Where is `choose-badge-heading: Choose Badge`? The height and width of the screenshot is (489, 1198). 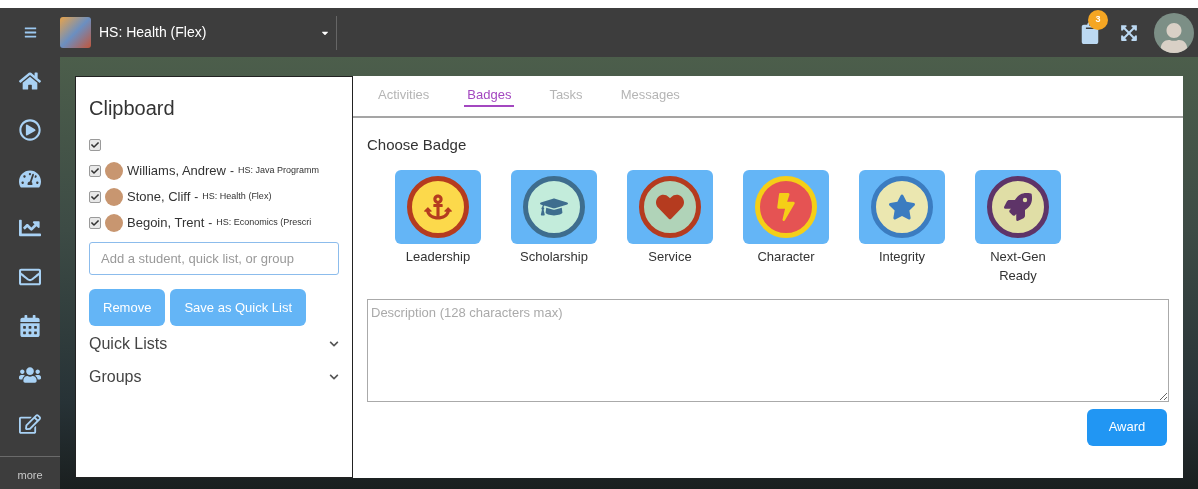
choose-badge-heading: Choose Badge is located at coordinates (417, 145).